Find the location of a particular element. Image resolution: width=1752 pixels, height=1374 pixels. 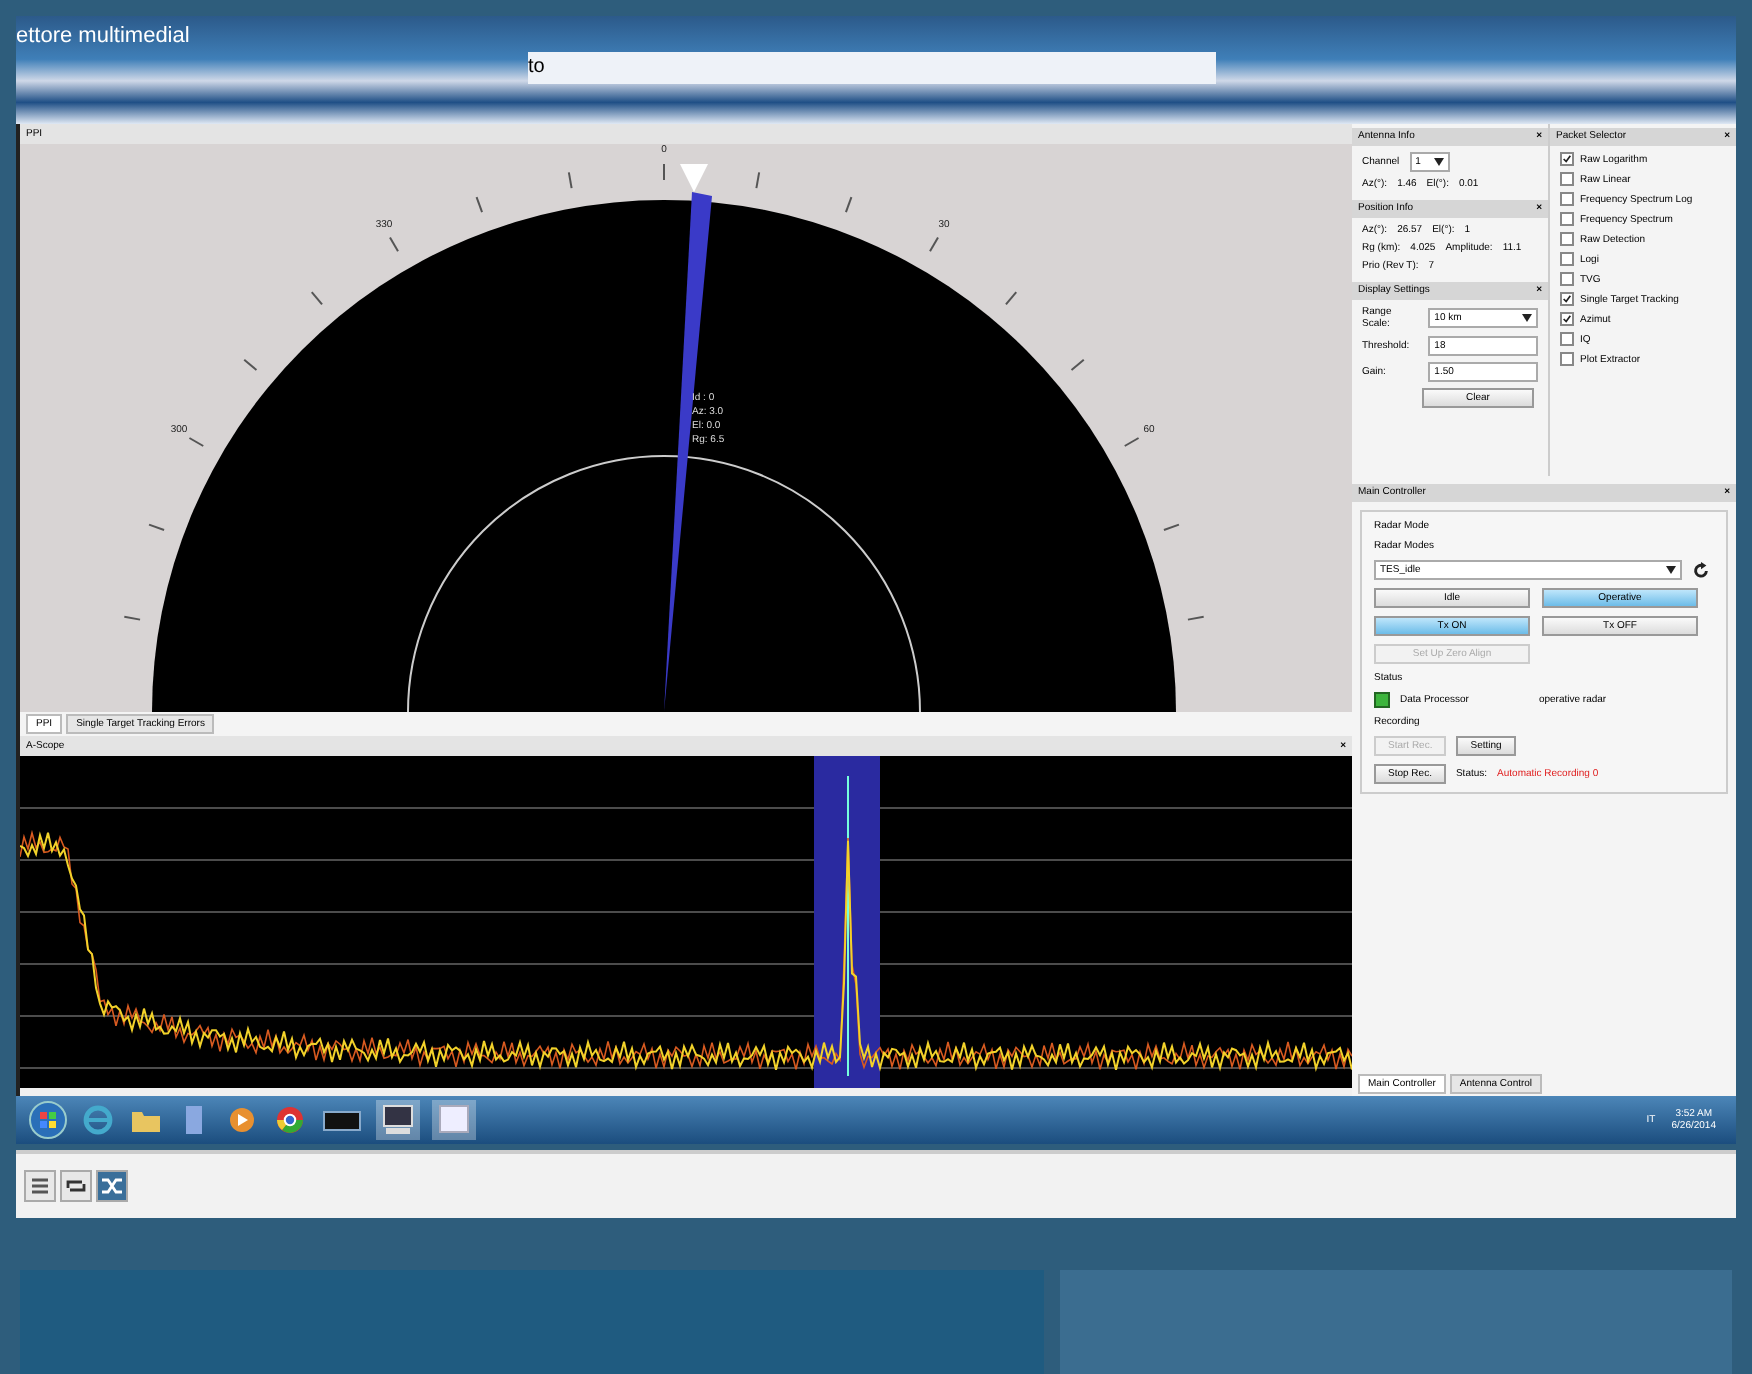

player-title: ettore multimedial is located at coordinates (103, 36).